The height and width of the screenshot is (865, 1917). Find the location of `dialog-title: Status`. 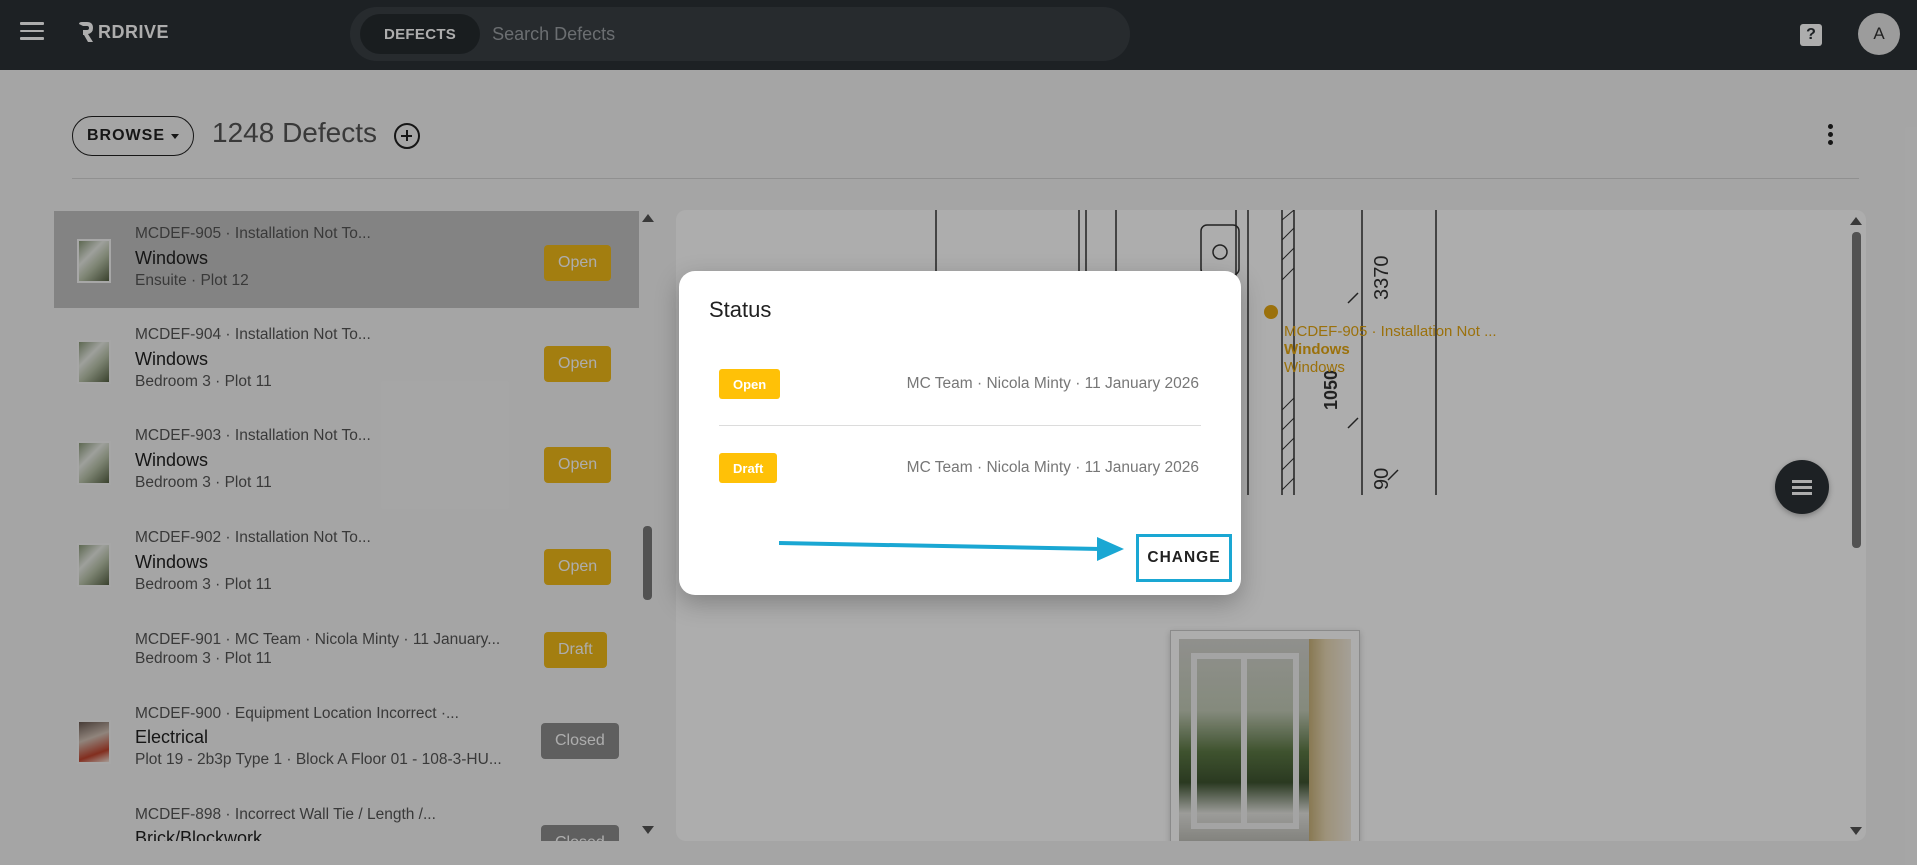

dialog-title: Status is located at coordinates (740, 309).